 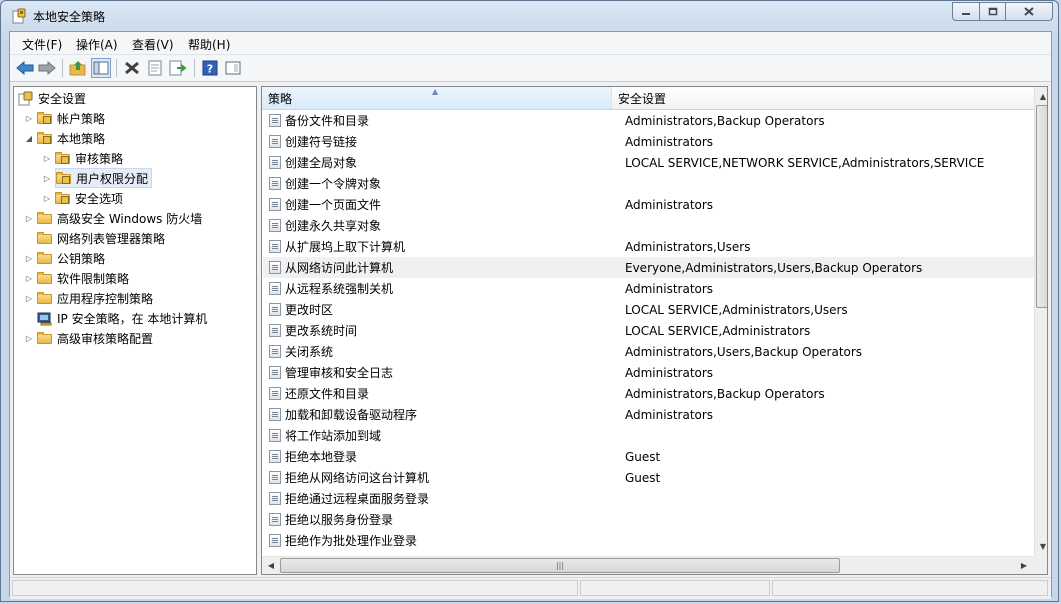 I want to click on close-button, so click(x=1029, y=11).